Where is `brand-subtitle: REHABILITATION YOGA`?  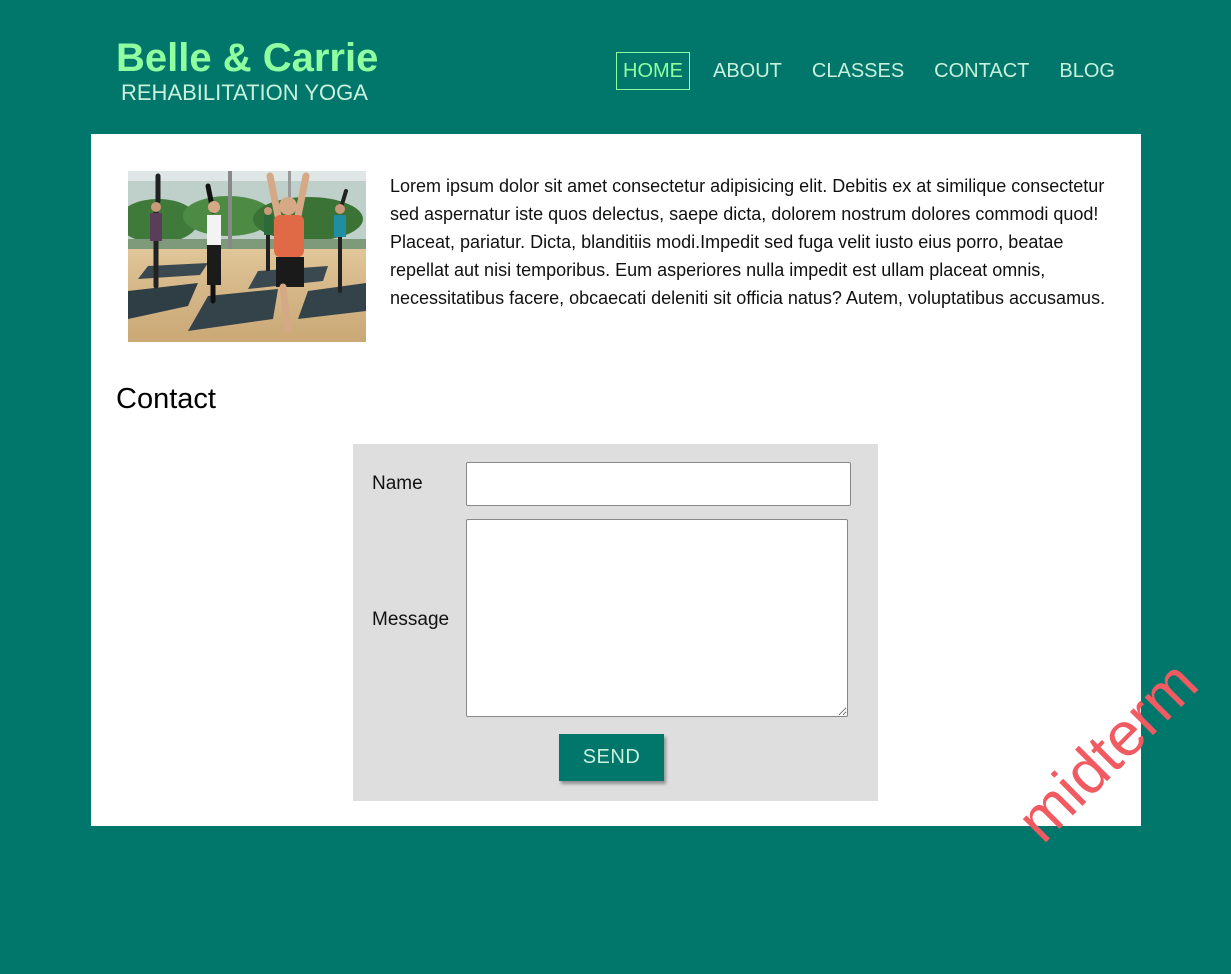
brand-subtitle: REHABILITATION YOGA is located at coordinates (244, 92).